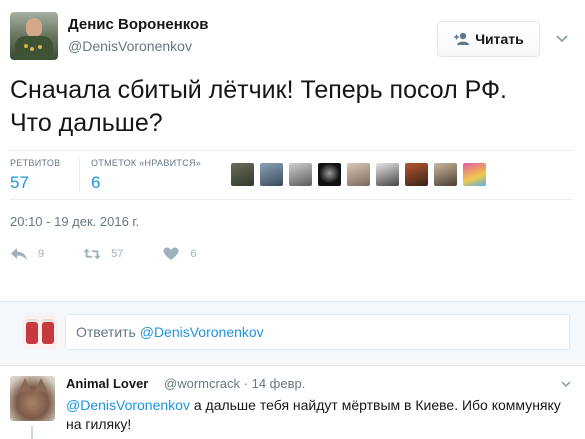 The image size is (585, 439). I want to click on retweets-stat: РЕТВИТОВ 57, so click(35, 175).